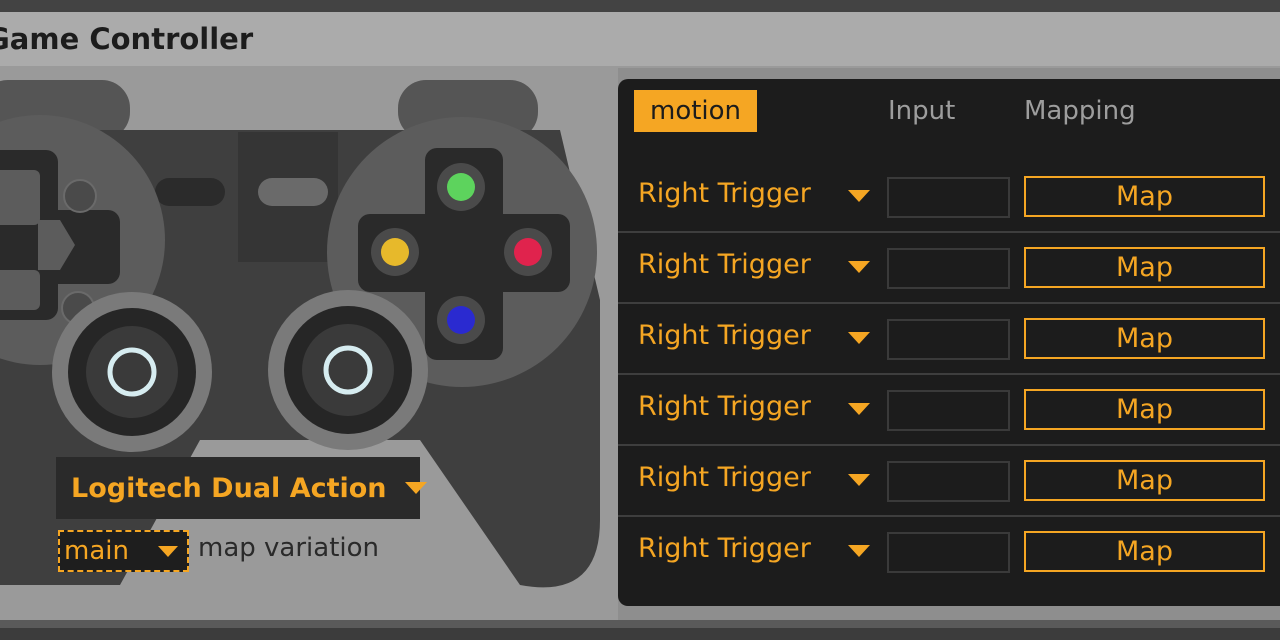 The height and width of the screenshot is (640, 1280). What do you see at coordinates (640, 630) in the screenshot?
I see `bottom-strip` at bounding box center [640, 630].